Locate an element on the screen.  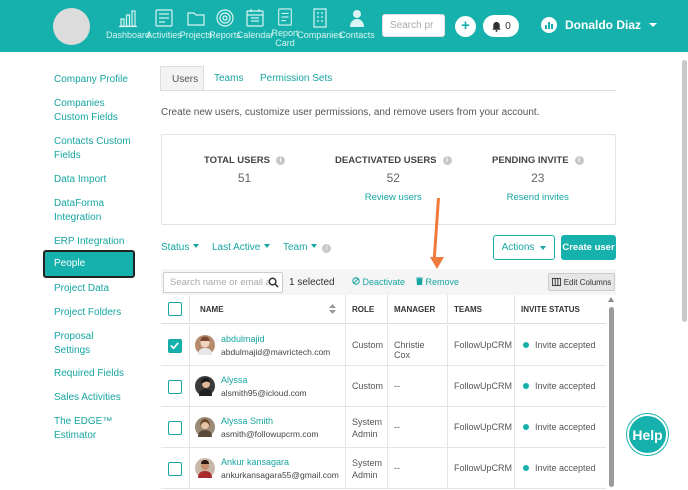
table-header: NAME ROLE MANAGER TEAMS INVITE STATUS is located at coordinates (383, 309).